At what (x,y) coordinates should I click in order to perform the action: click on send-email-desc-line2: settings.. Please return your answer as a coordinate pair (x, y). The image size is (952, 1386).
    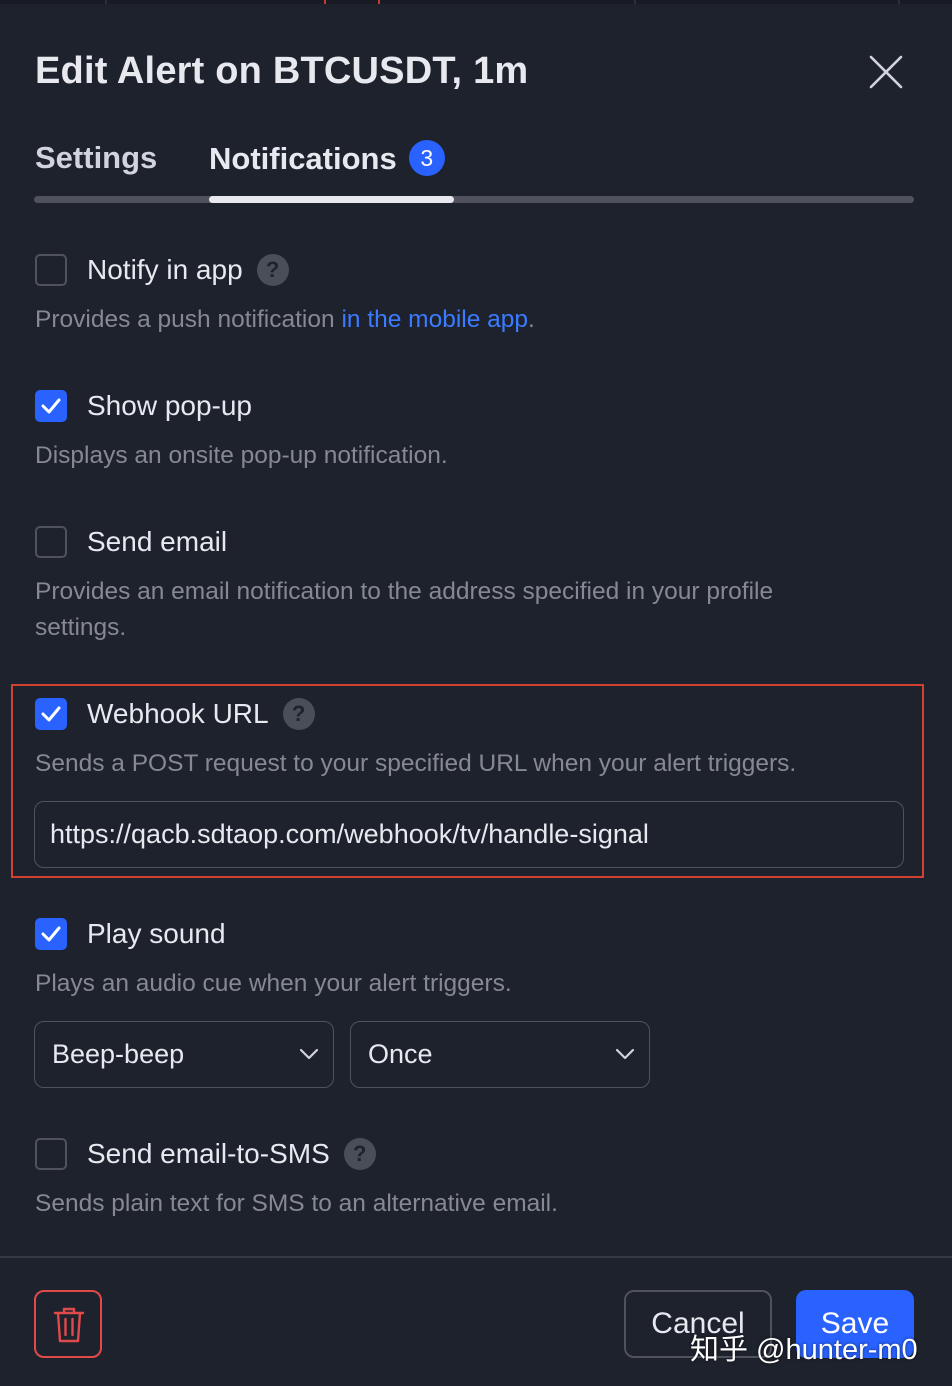
    Looking at the image, I should click on (81, 627).